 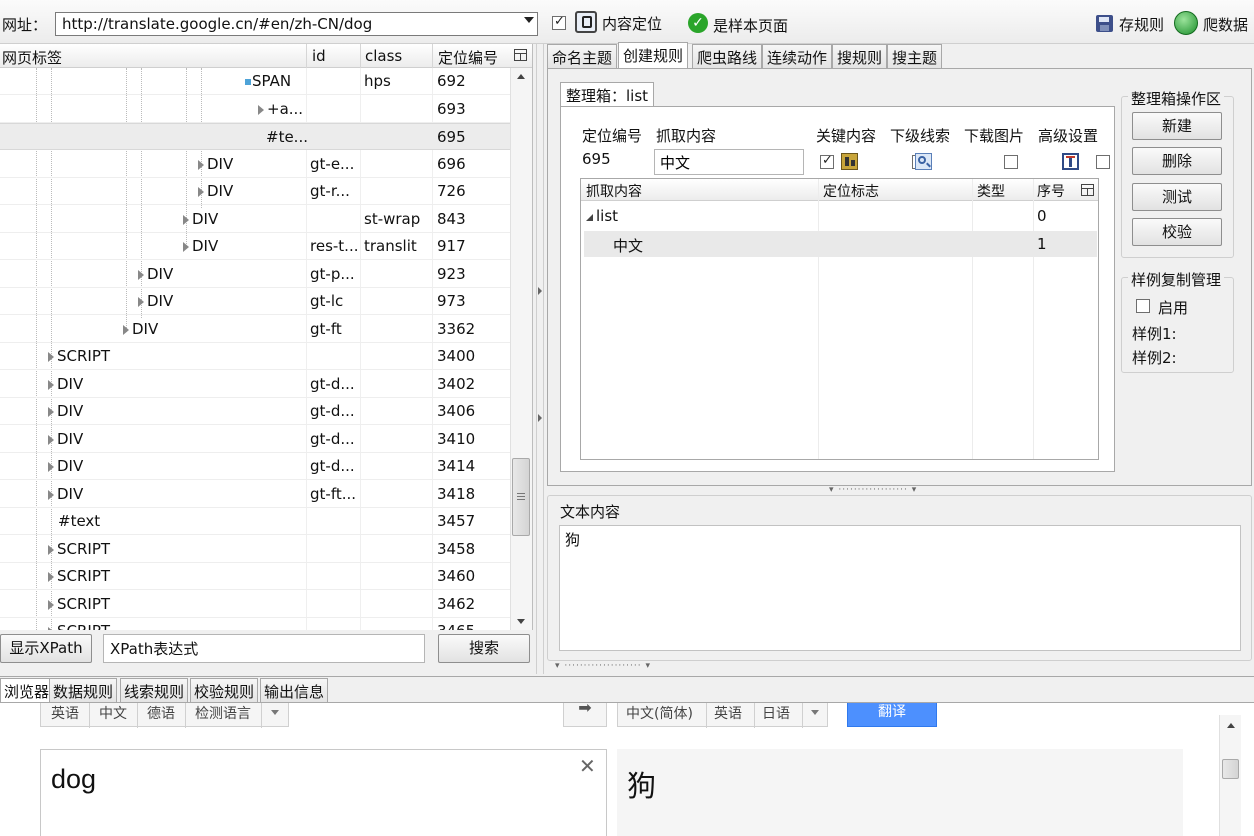 I want to click on tree-row: DIV gt-d... 3414, so click(x=255, y=466).